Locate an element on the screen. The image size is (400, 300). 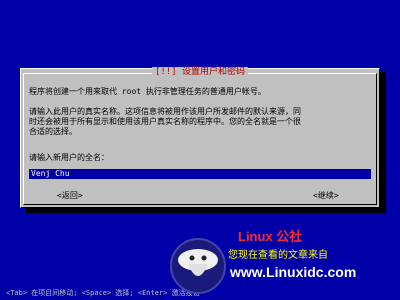
continue-button: <继续> is located at coordinates (326, 196).